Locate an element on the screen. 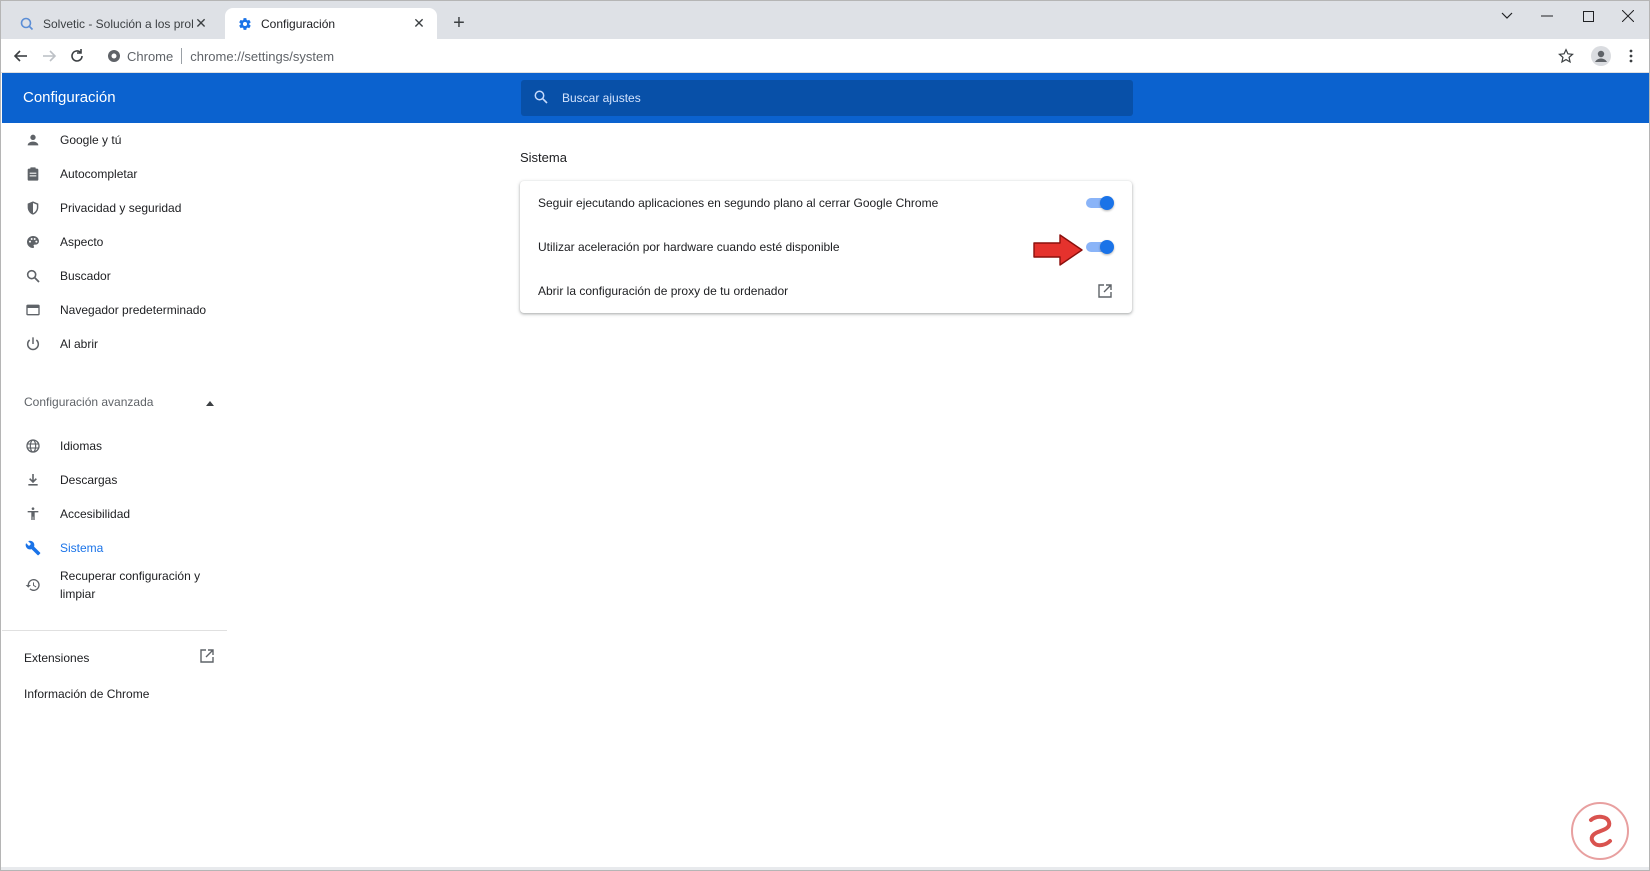 This screenshot has height=871, width=1650. caret-up-icon is located at coordinates (210, 402).